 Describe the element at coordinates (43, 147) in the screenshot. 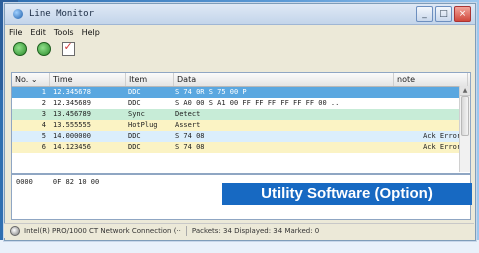

I see `cell-no: 6` at that location.